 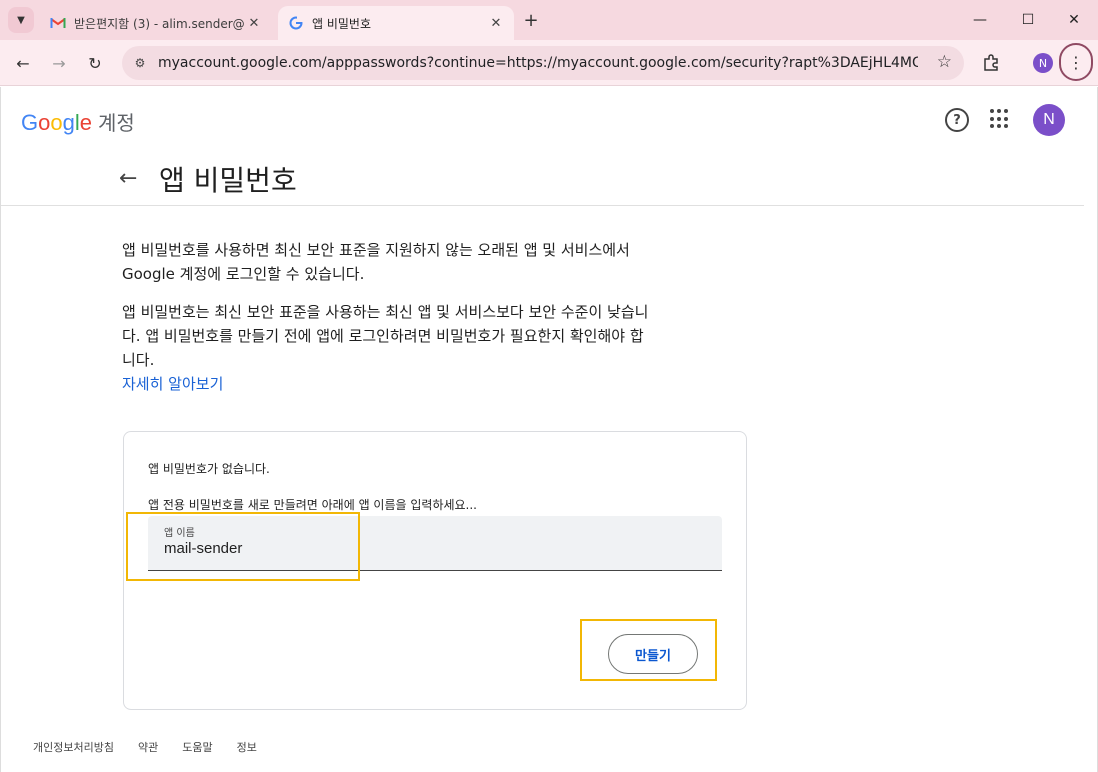 What do you see at coordinates (1049, 120) in the screenshot?
I see `account-avatar: N` at bounding box center [1049, 120].